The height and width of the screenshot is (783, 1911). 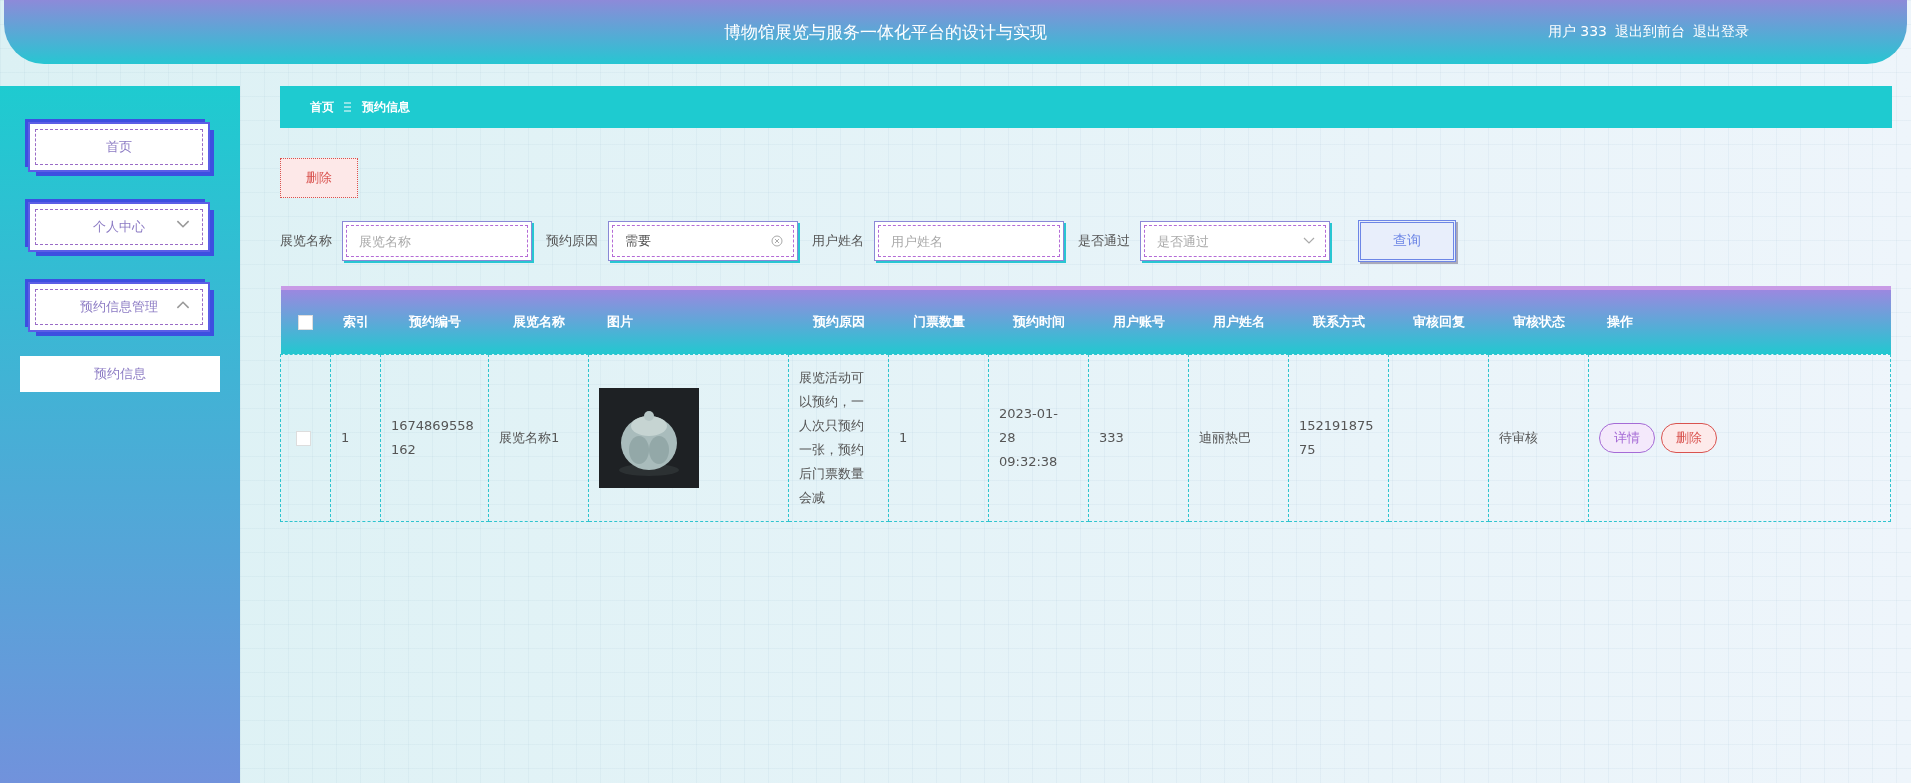 What do you see at coordinates (432, 437) in the screenshot?
I see `table-cell: 1674869558162` at bounding box center [432, 437].